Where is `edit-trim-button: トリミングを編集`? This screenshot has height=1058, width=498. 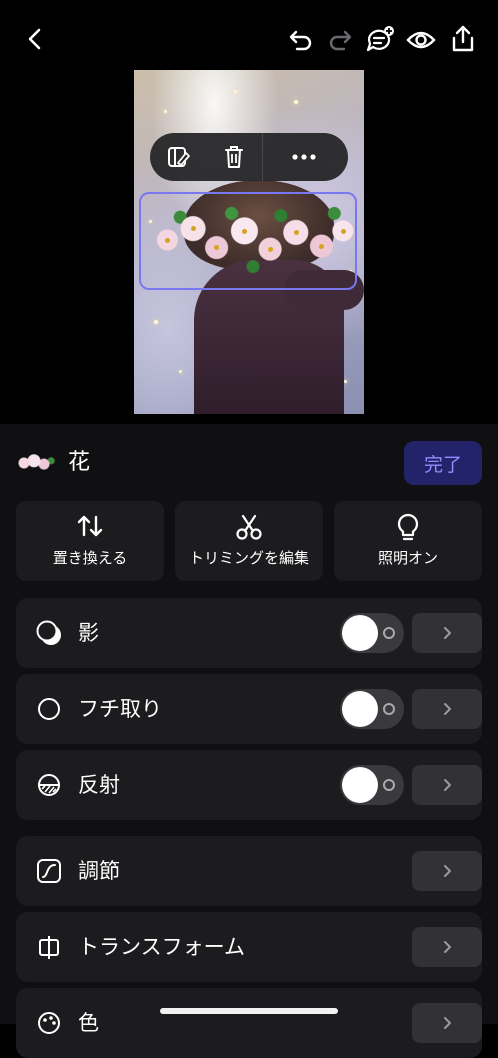
edit-trim-button: トリミングを編集 is located at coordinates (249, 541).